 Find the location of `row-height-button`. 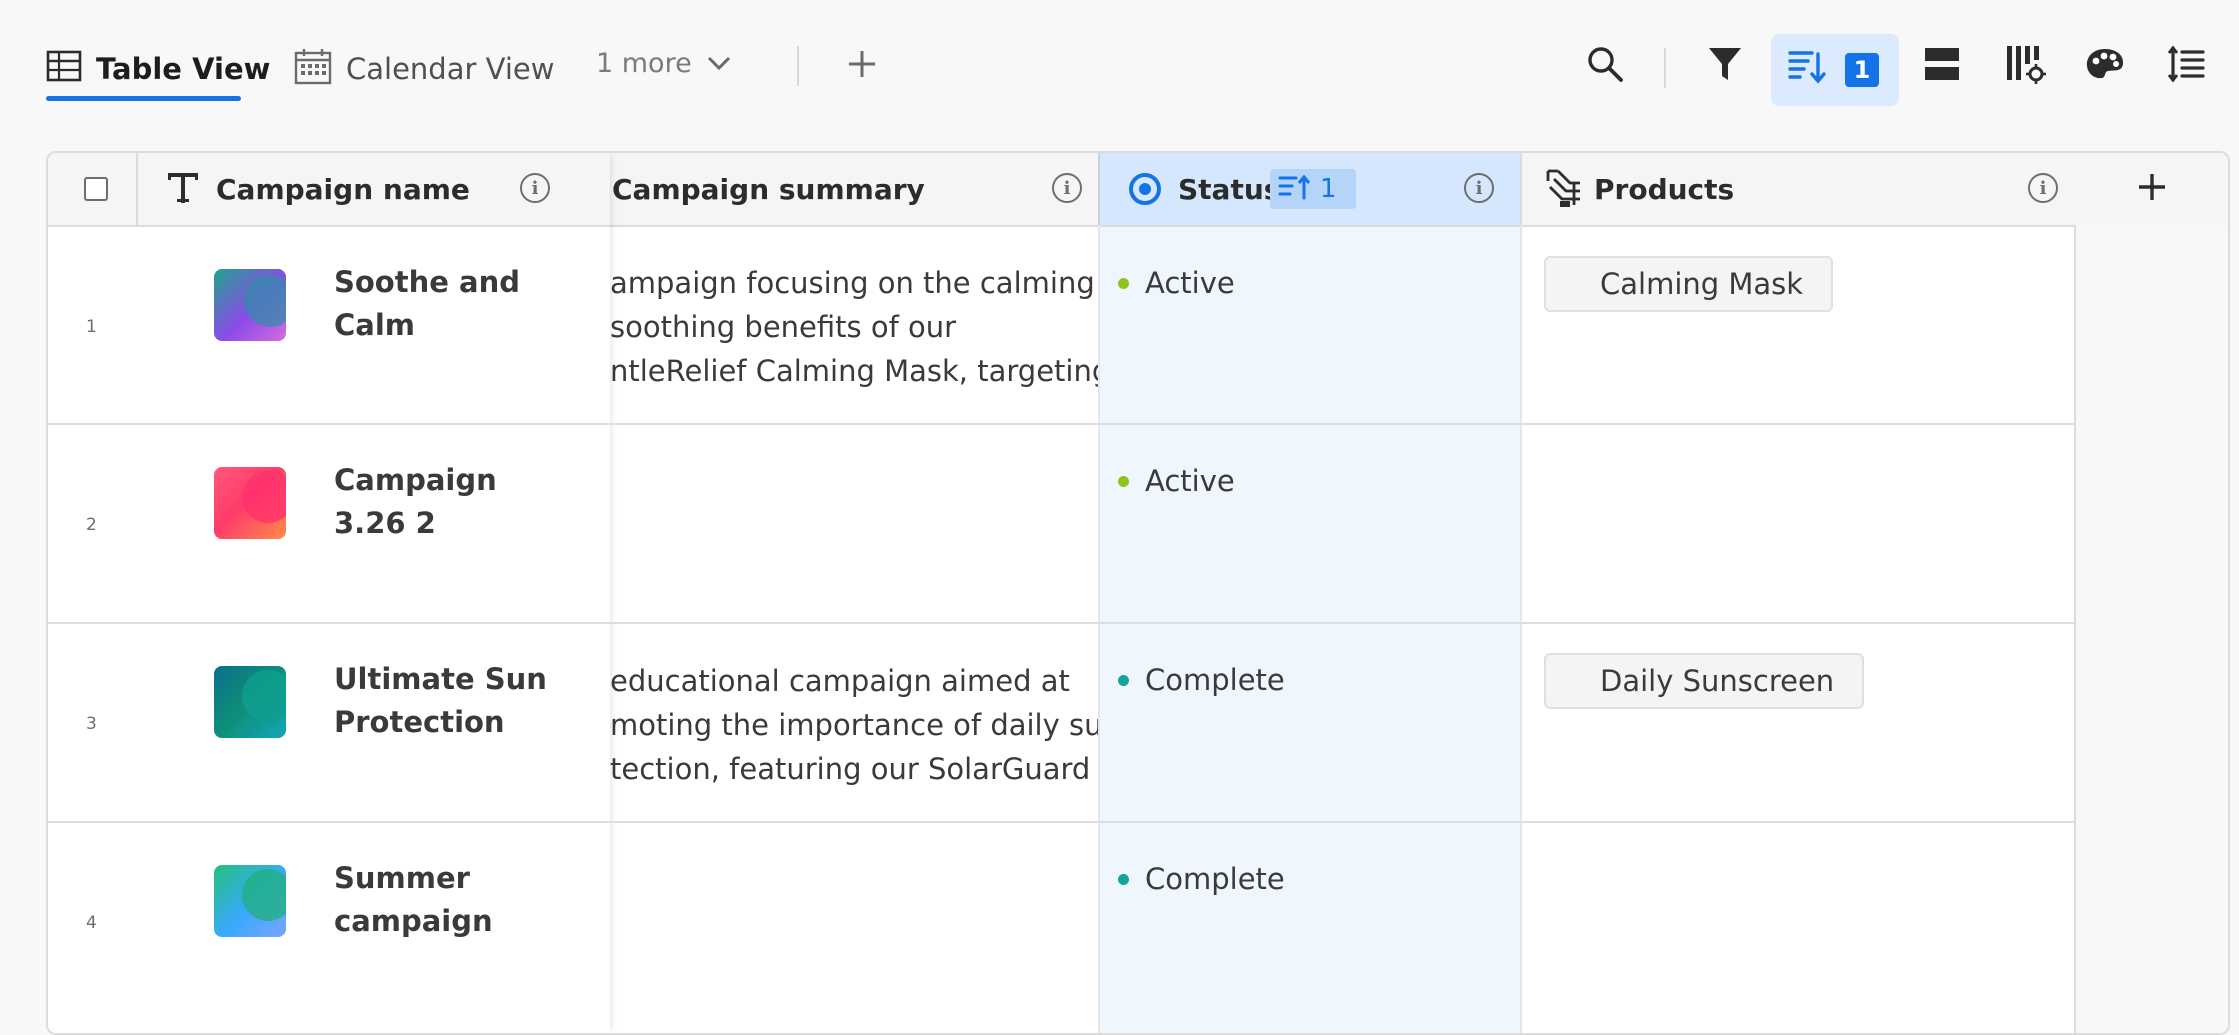

row-height-button is located at coordinates (1942, 66).